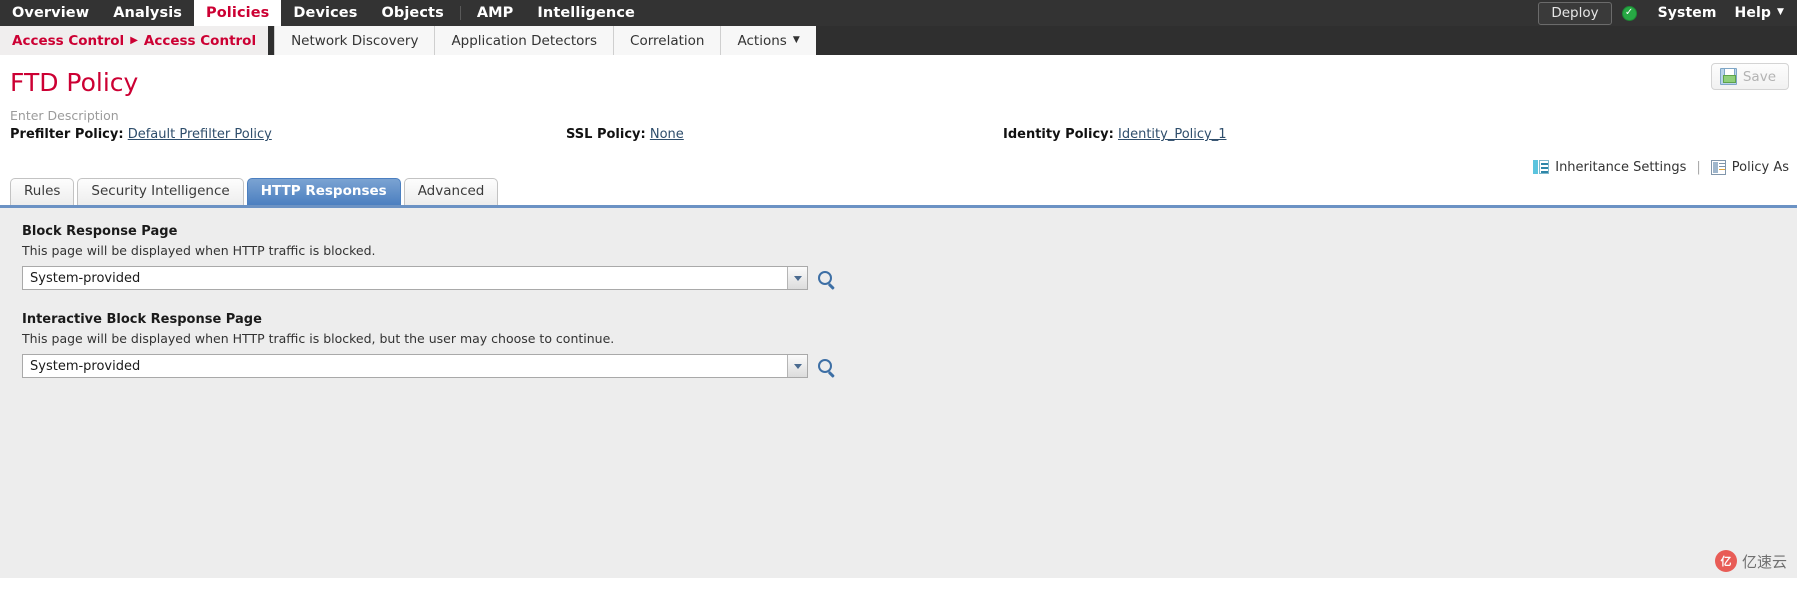 The height and width of the screenshot is (602, 1797). Describe the element at coordinates (200, 41) in the screenshot. I see `breadcrumb-current: Access Control` at that location.